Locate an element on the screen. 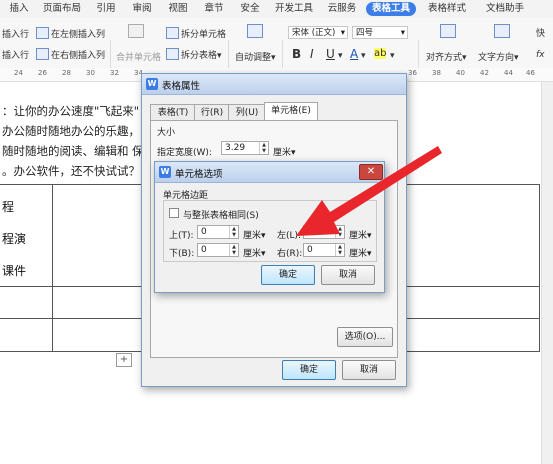  annotation-arrow-icon is located at coordinates (369, 191).